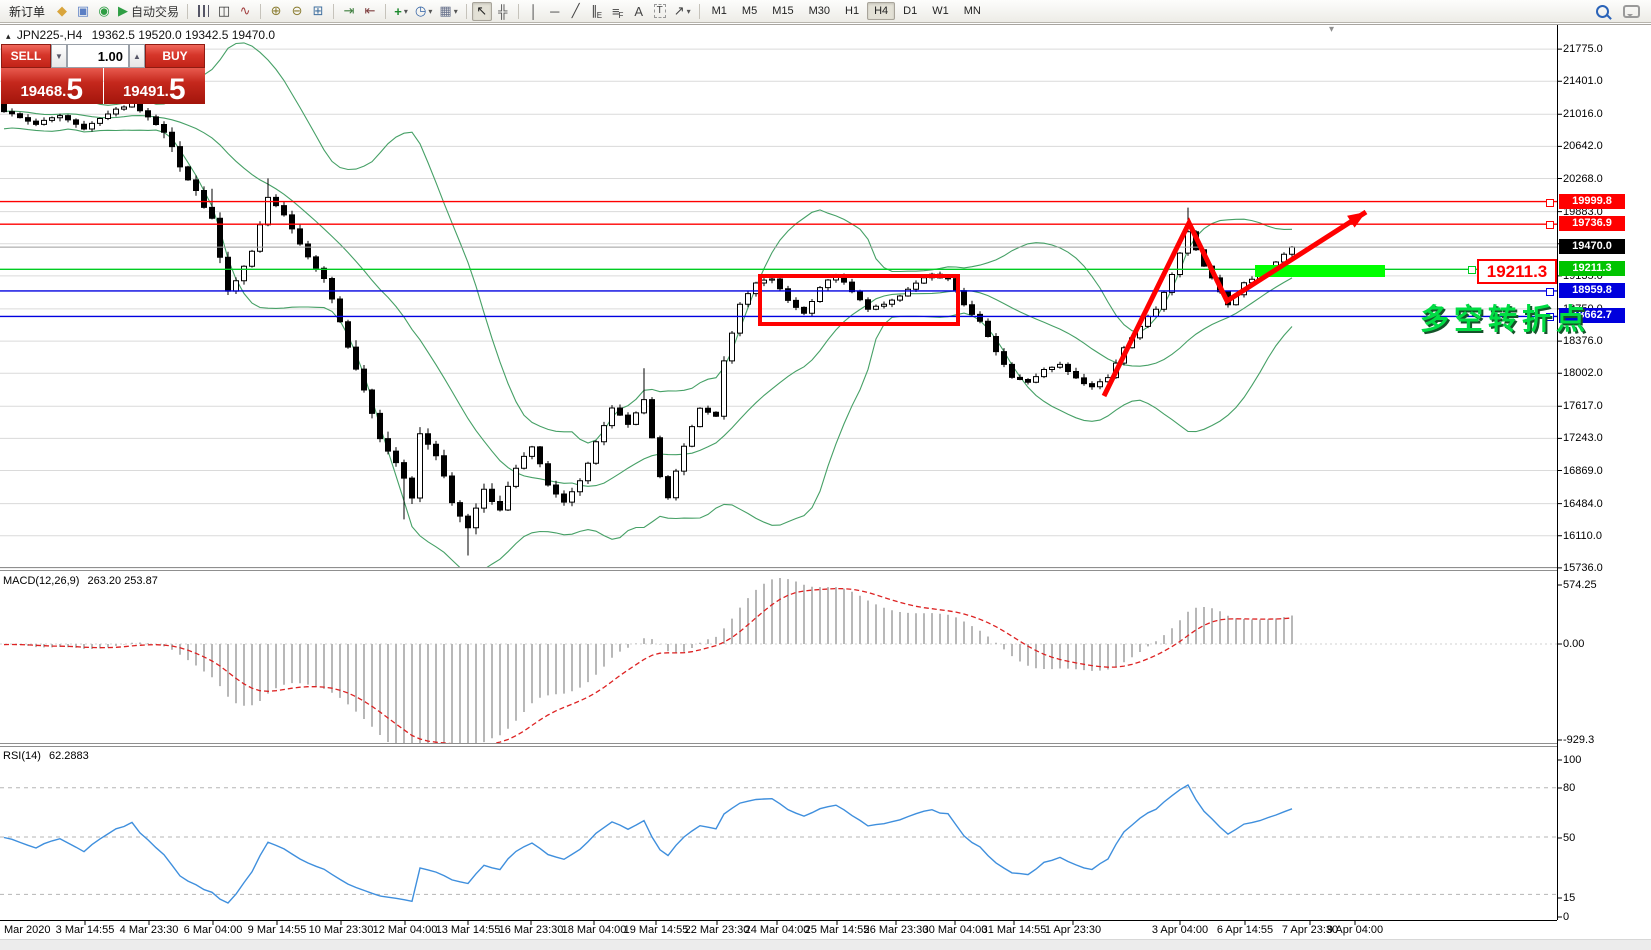  I want to click on autotrading-label: 自动交易, so click(155, 11).